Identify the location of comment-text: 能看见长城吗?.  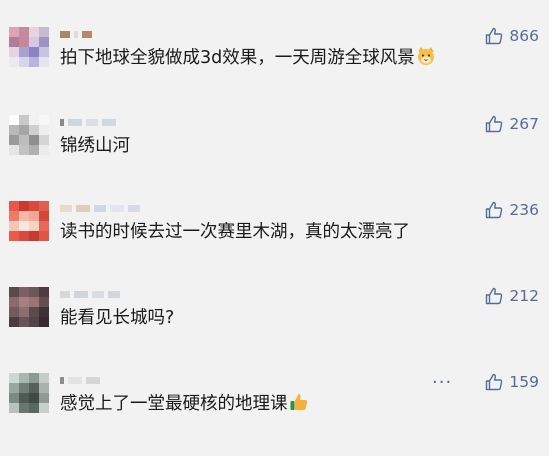
(117, 318).